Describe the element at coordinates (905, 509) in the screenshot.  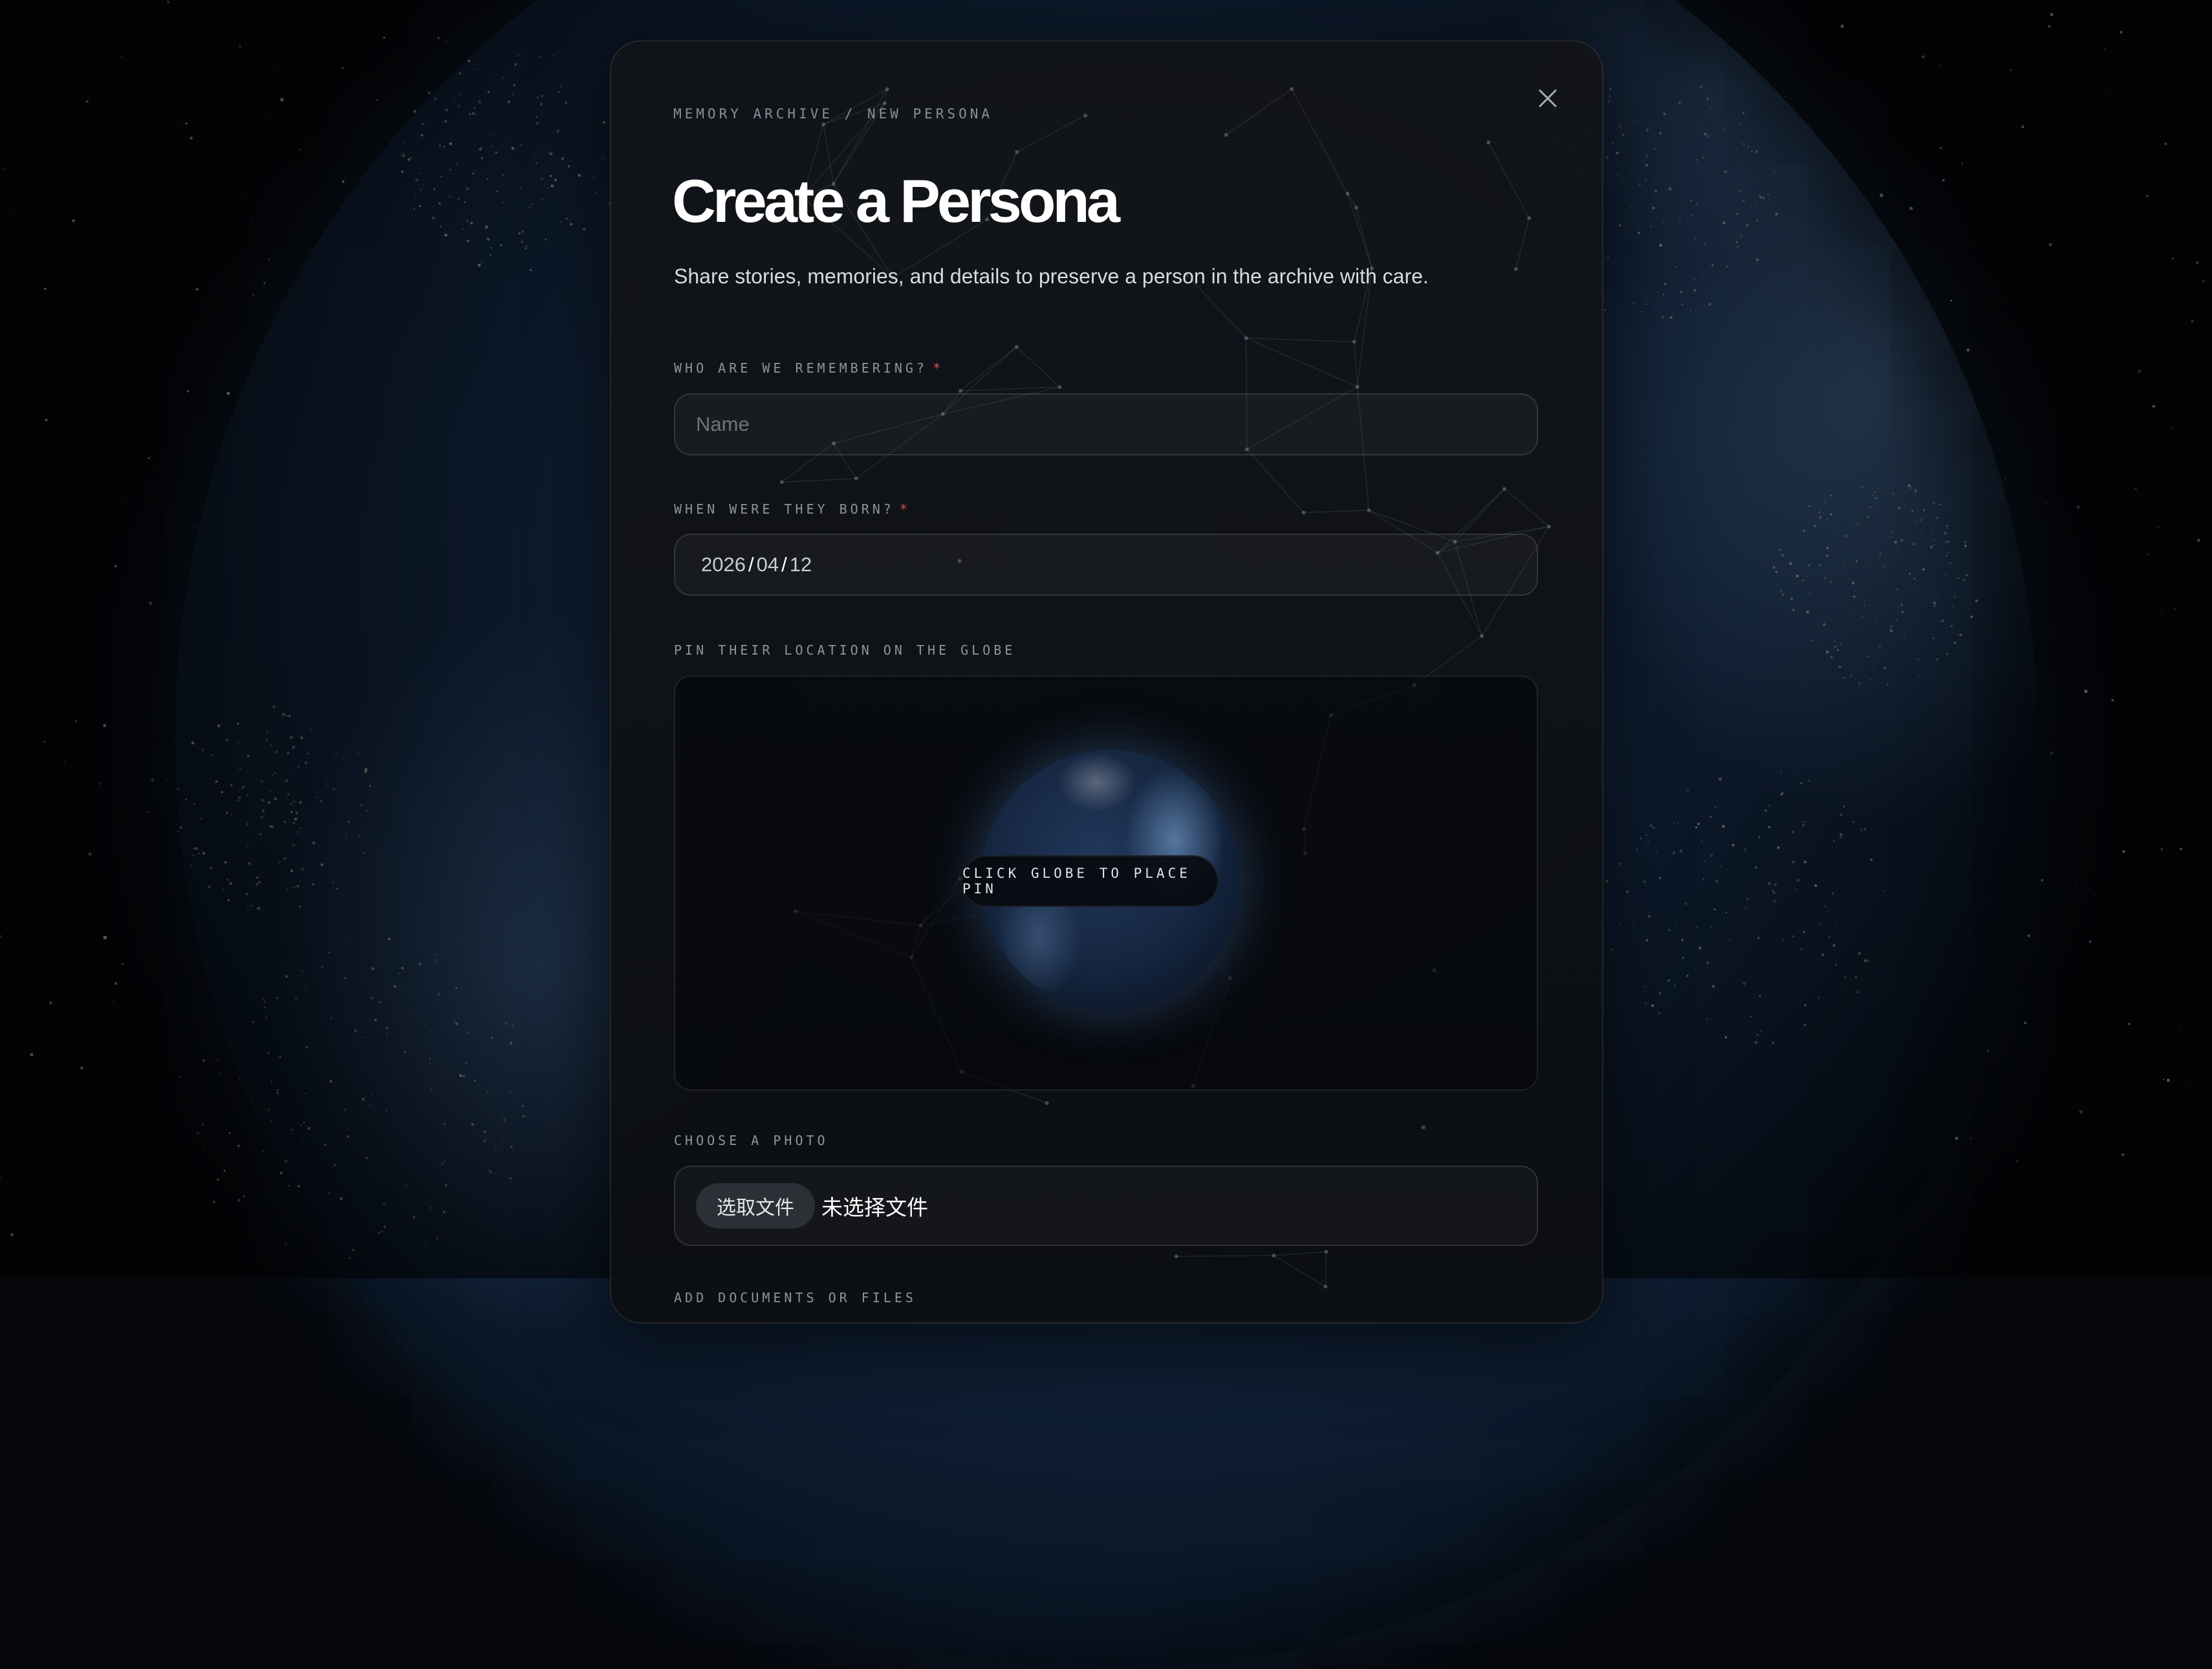
I see `required-mark: *` at that location.